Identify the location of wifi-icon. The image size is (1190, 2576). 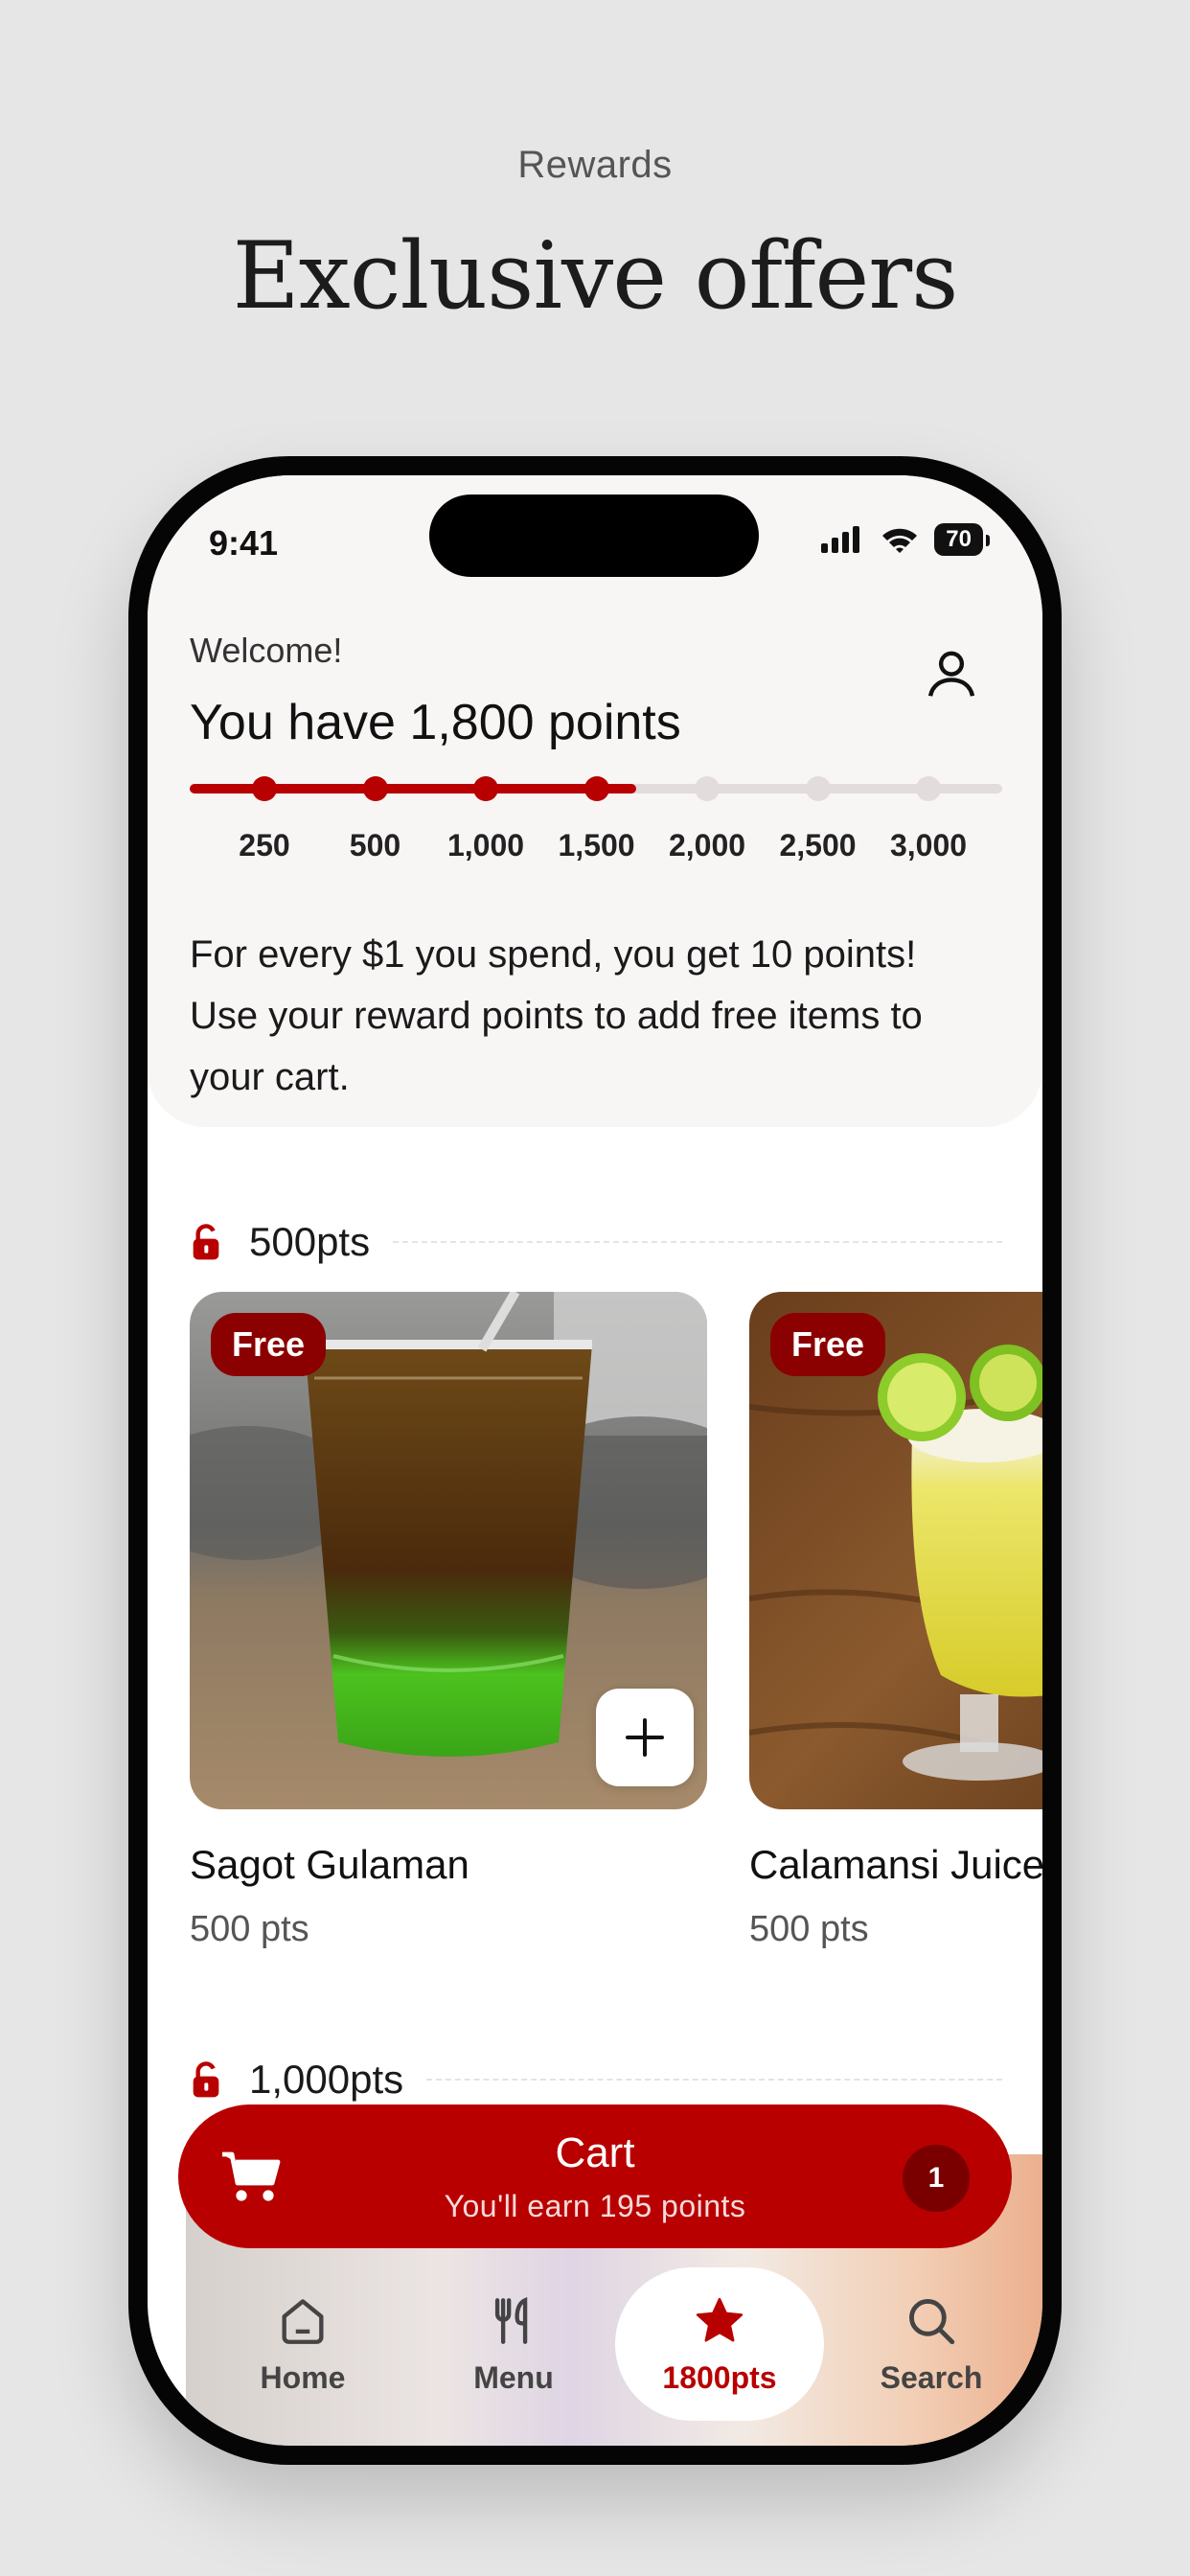
(900, 540).